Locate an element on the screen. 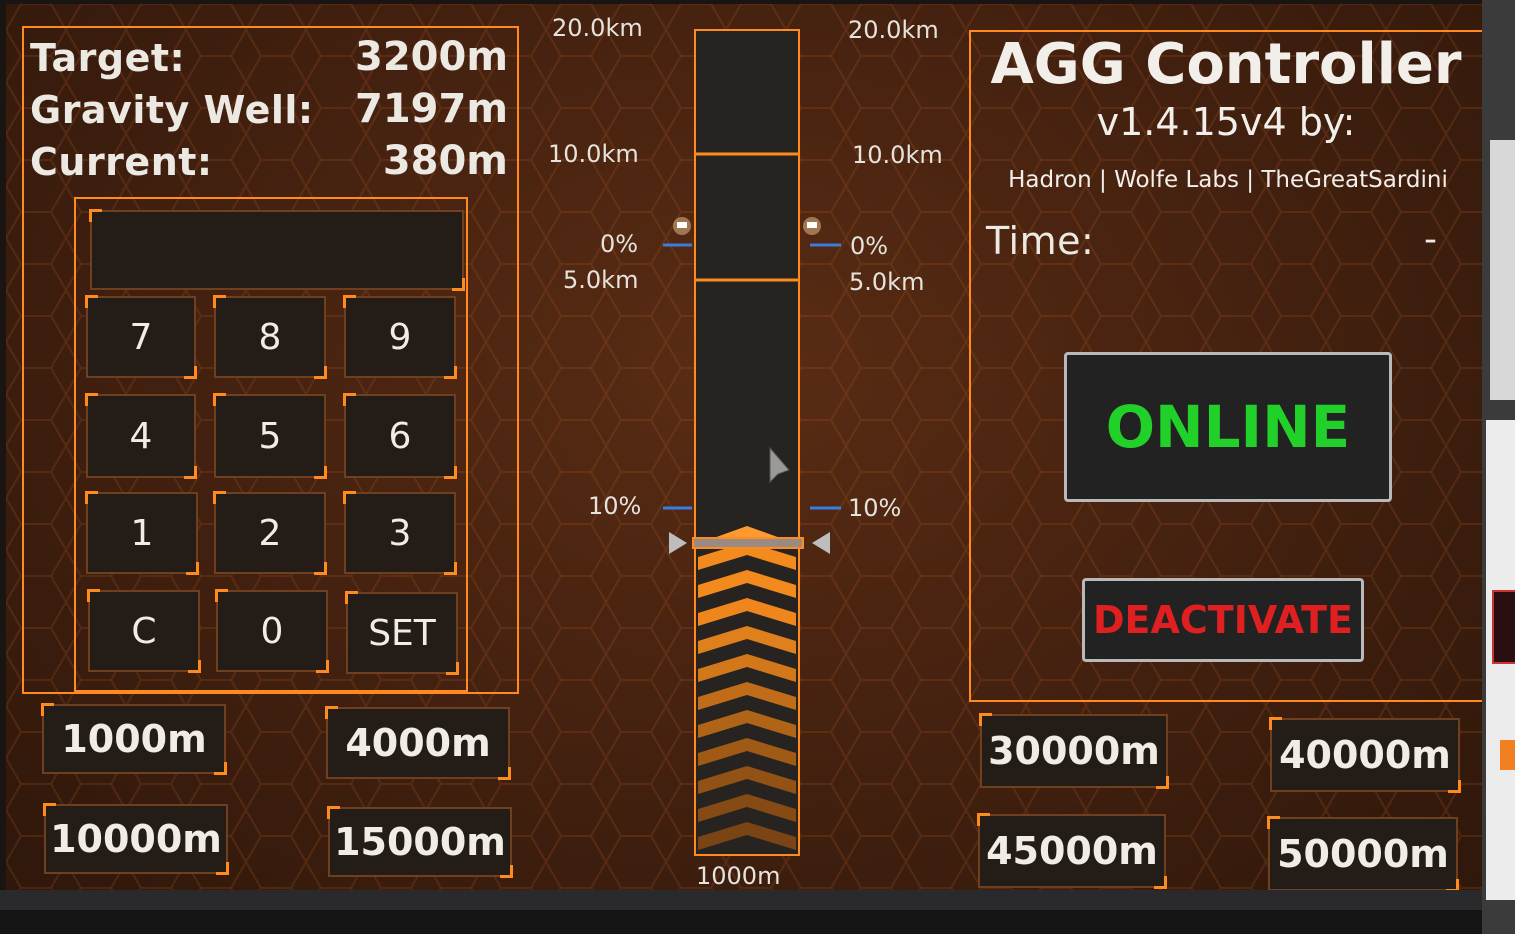 This screenshot has height=934, width=1515. key-set: SET is located at coordinates (402, 633).